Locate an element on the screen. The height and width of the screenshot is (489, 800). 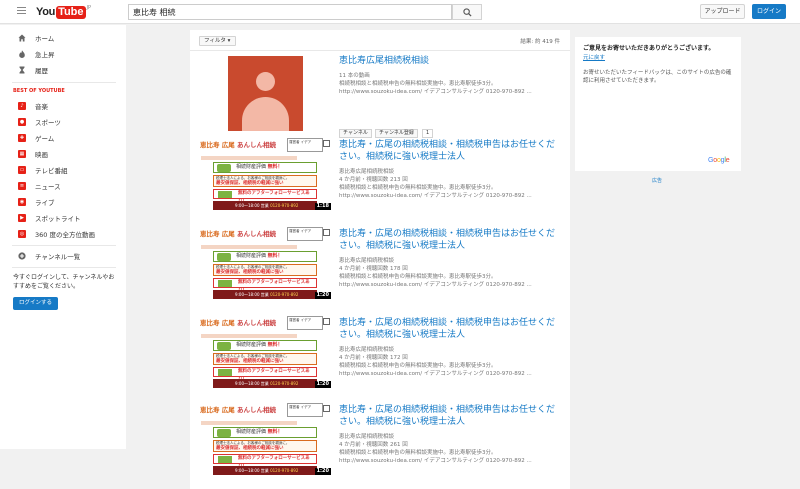
news-icon: ≡ is located at coordinates (22, 186).